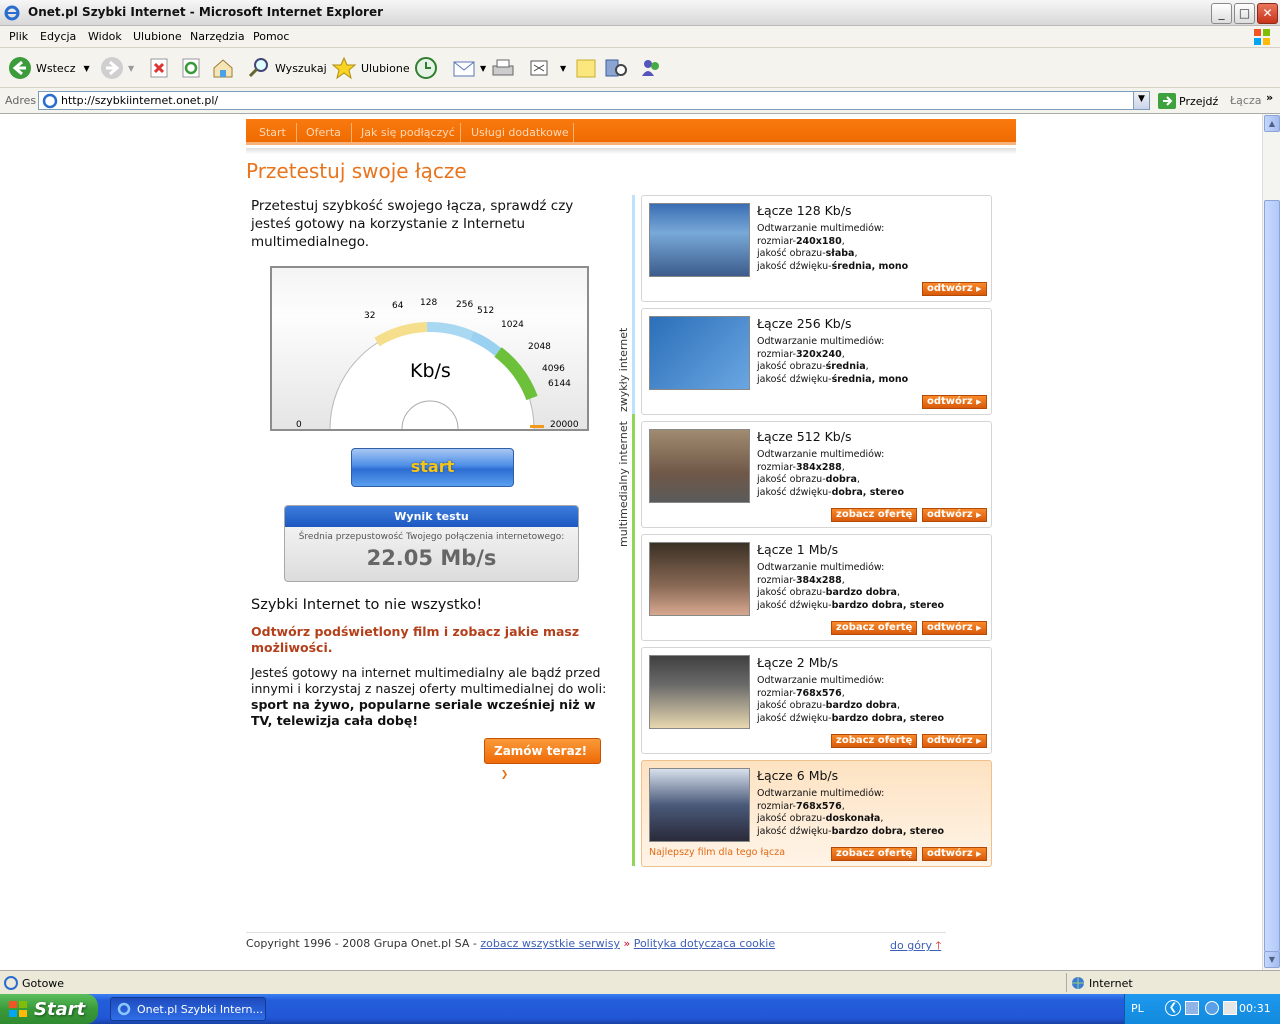 This screenshot has height=1024, width=1280. Describe the element at coordinates (1267, 13) in the screenshot. I see `close-button: ✕` at that location.